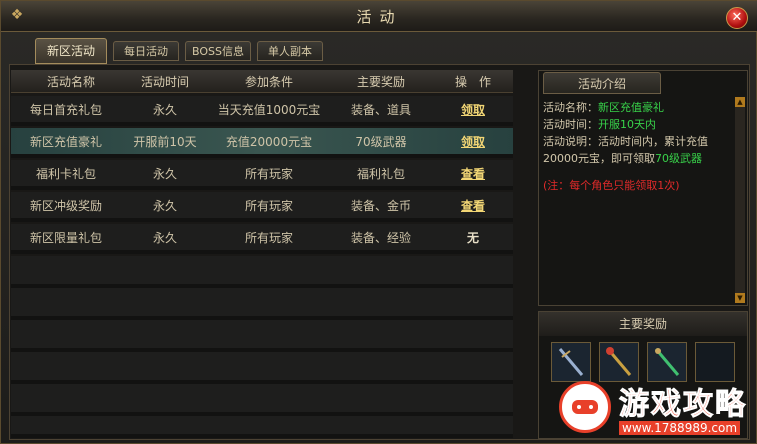  What do you see at coordinates (678, 158) in the screenshot?
I see `intro-desc-value: 70级武器` at bounding box center [678, 158].